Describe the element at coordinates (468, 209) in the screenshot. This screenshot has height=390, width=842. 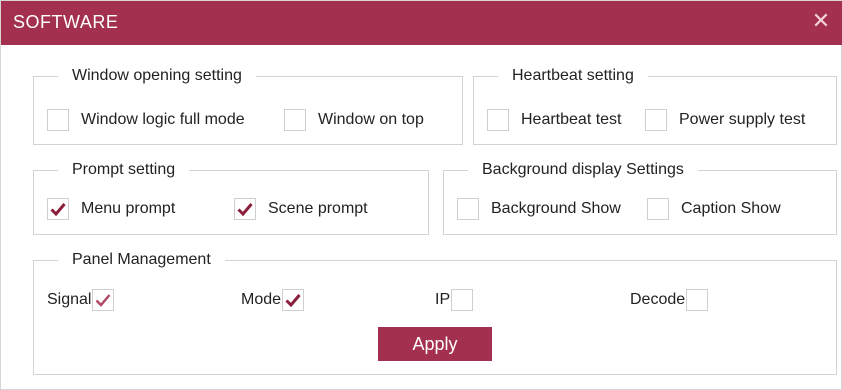
I see `background-show-checkbox` at that location.